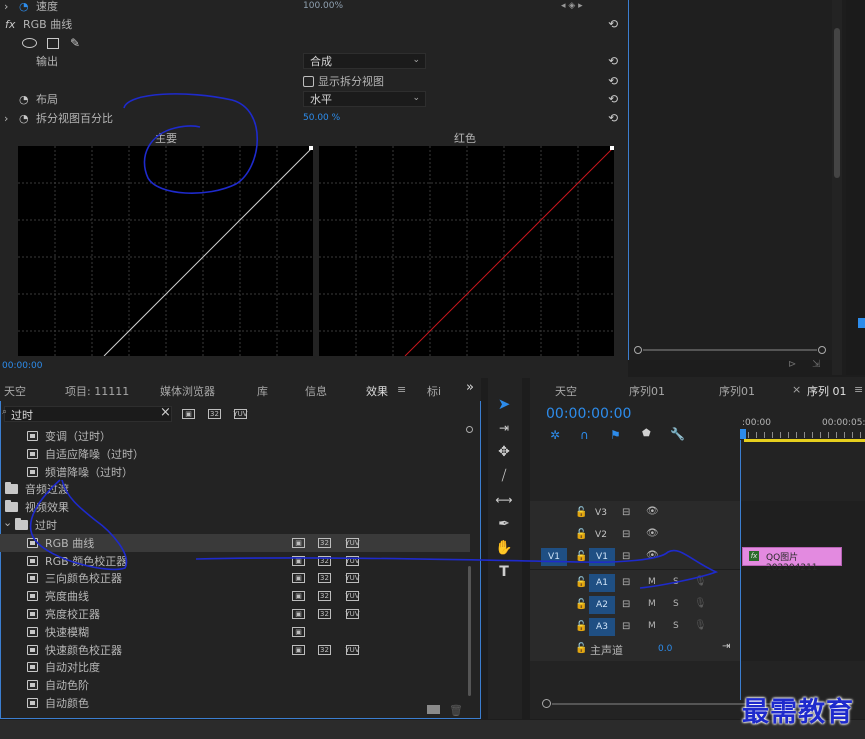 Image resolution: width=865 pixels, height=739 pixels. What do you see at coordinates (53, 43) in the screenshot?
I see `rect-mask-icon` at bounding box center [53, 43].